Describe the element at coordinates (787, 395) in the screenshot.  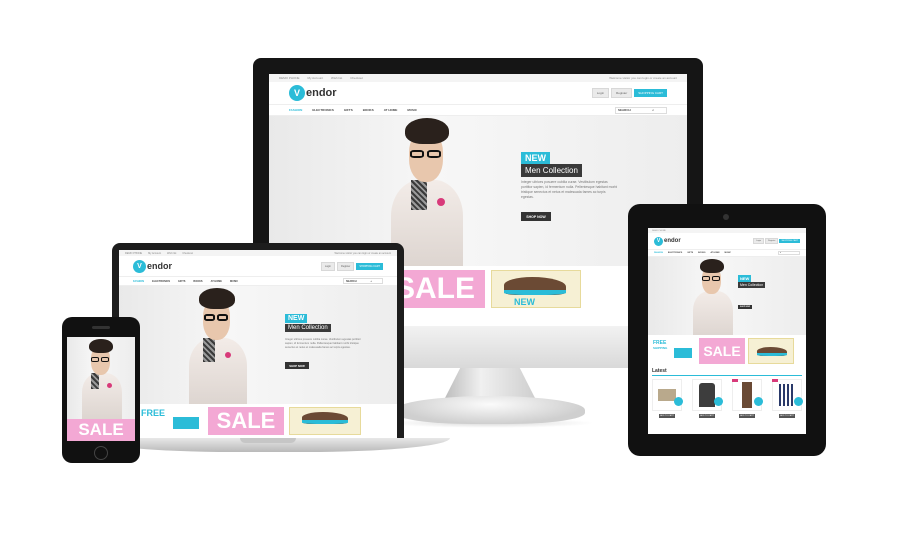
I see `product-image-shirt` at that location.